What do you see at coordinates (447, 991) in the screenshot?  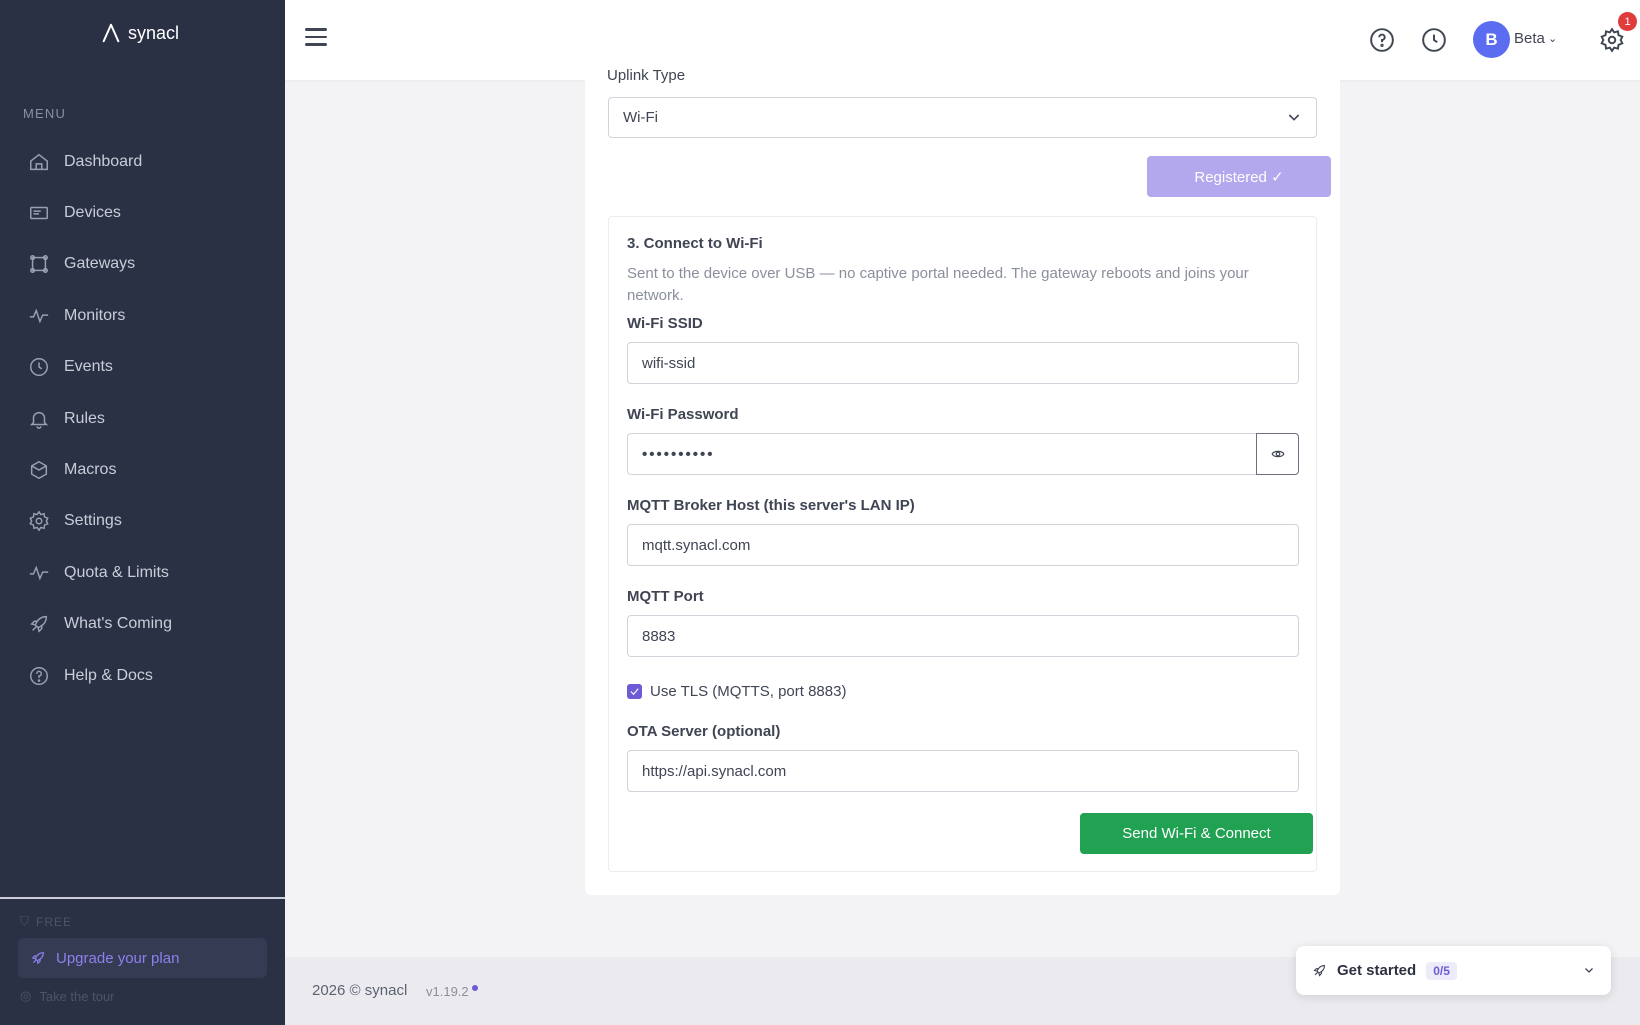 I see `version-text: v1.19.2` at bounding box center [447, 991].